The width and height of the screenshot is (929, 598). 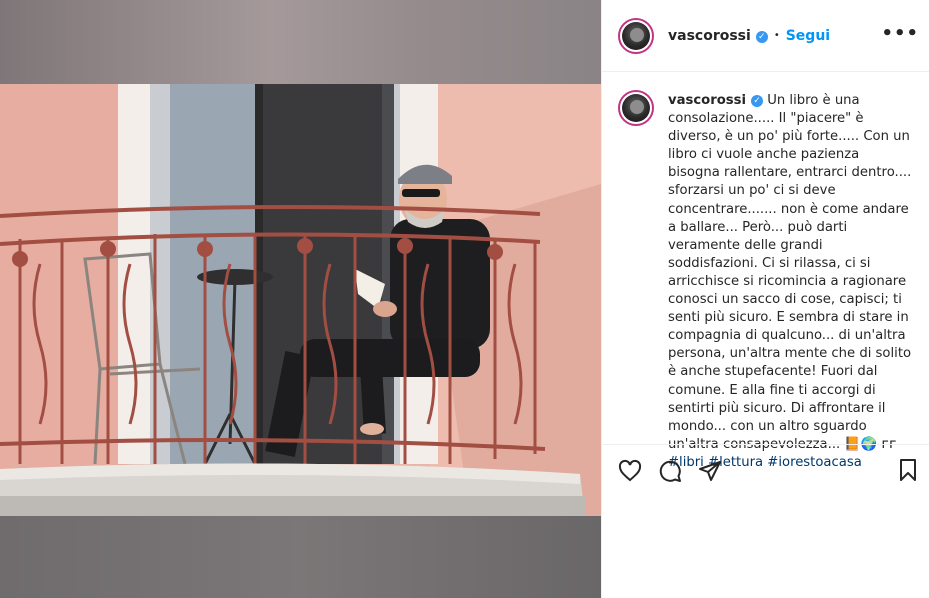 What do you see at coordinates (636, 108) in the screenshot?
I see `caption-avatar` at bounding box center [636, 108].